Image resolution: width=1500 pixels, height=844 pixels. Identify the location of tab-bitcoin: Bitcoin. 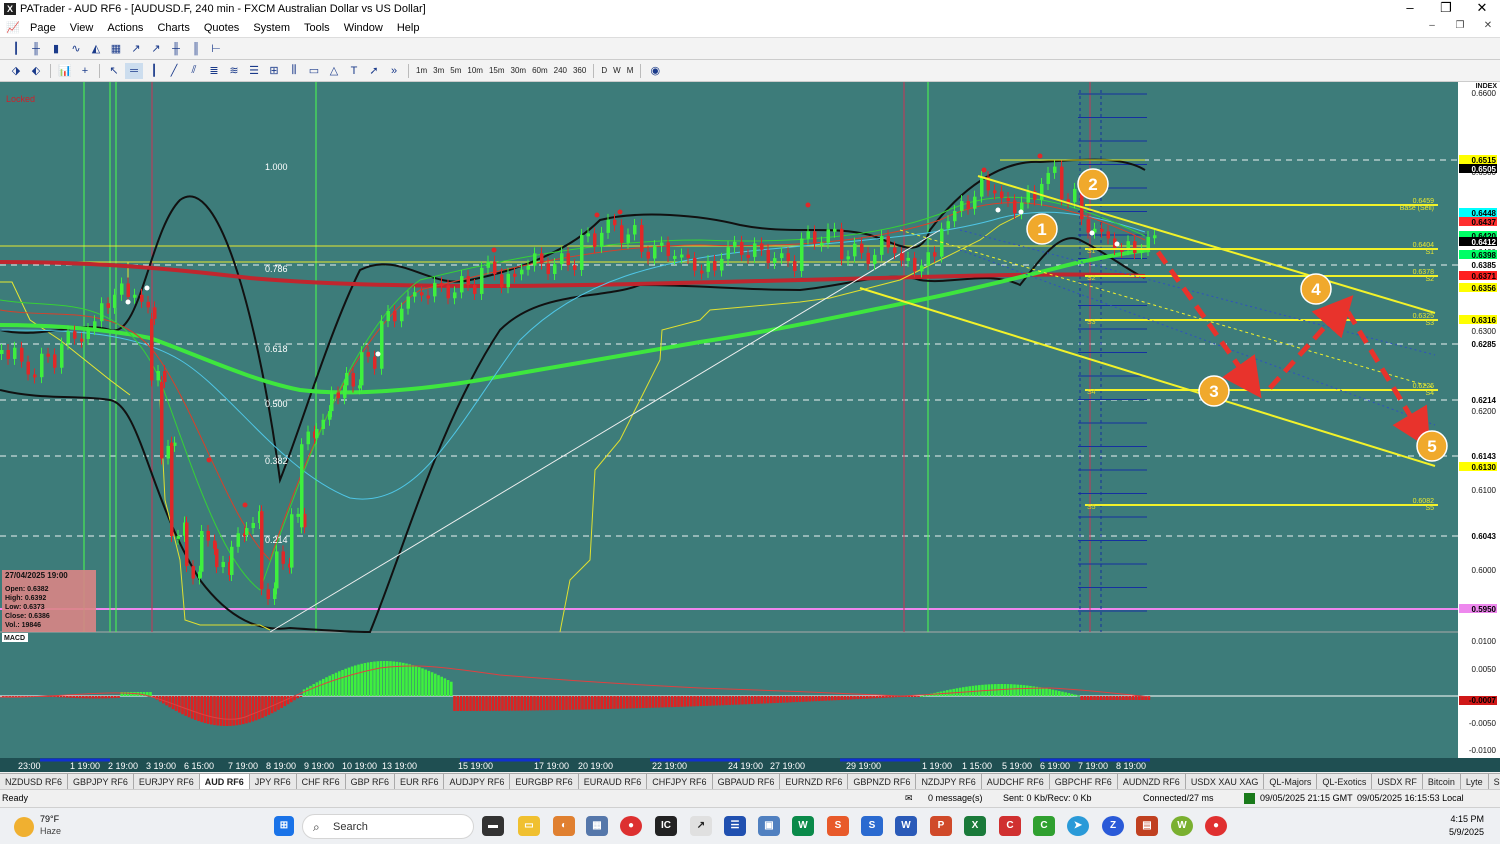
(1442, 781).